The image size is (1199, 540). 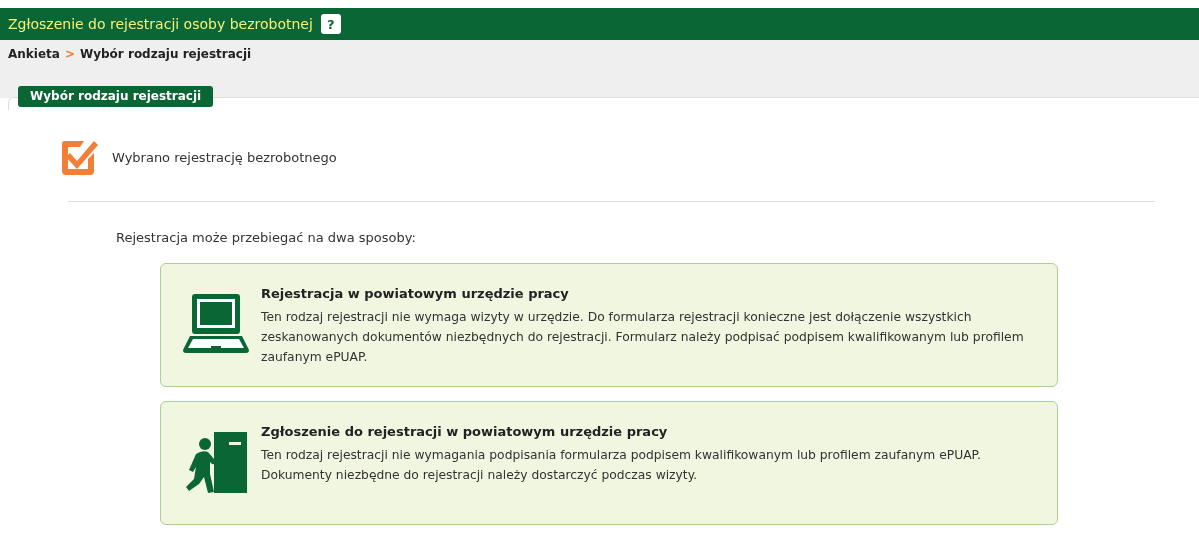 What do you see at coordinates (160, 24) in the screenshot?
I see `page-title: Zgłoszenie do rejestracji osoby bezrobotnej` at bounding box center [160, 24].